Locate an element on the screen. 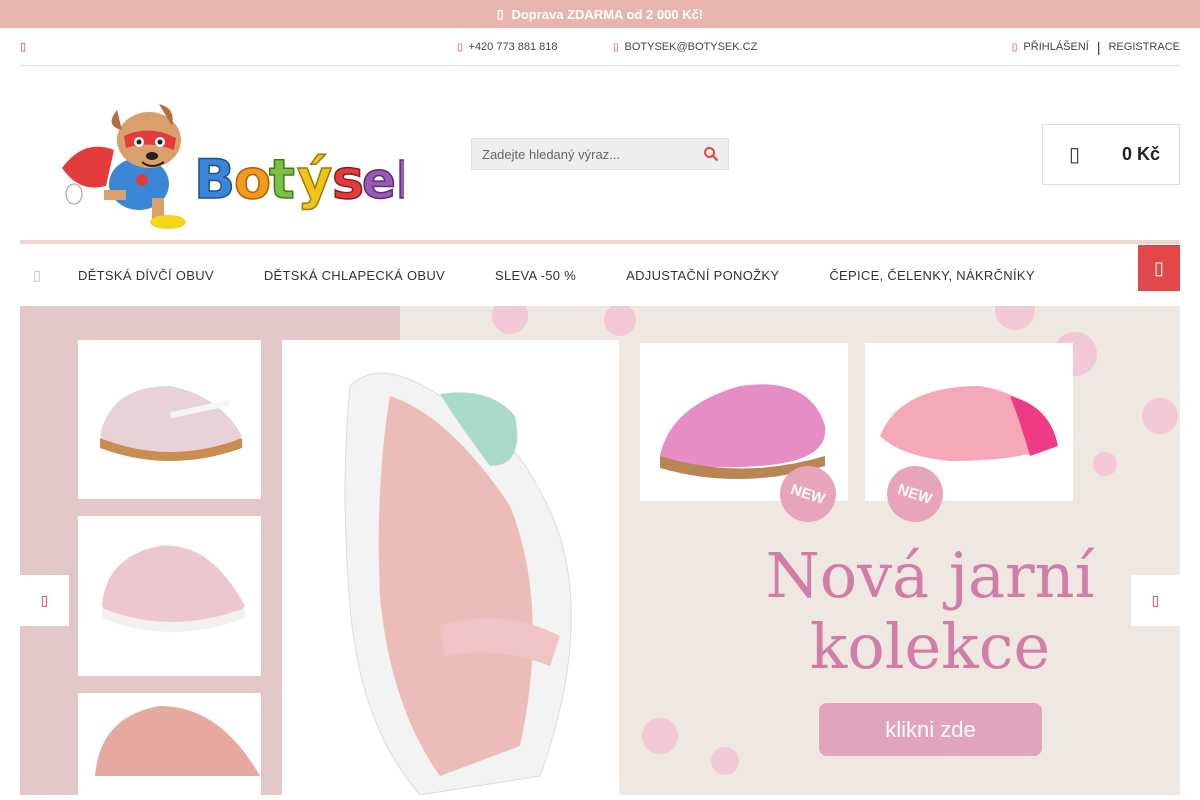 The width and height of the screenshot is (1200, 800). nav-menu-button: ▯ is located at coordinates (1159, 268).